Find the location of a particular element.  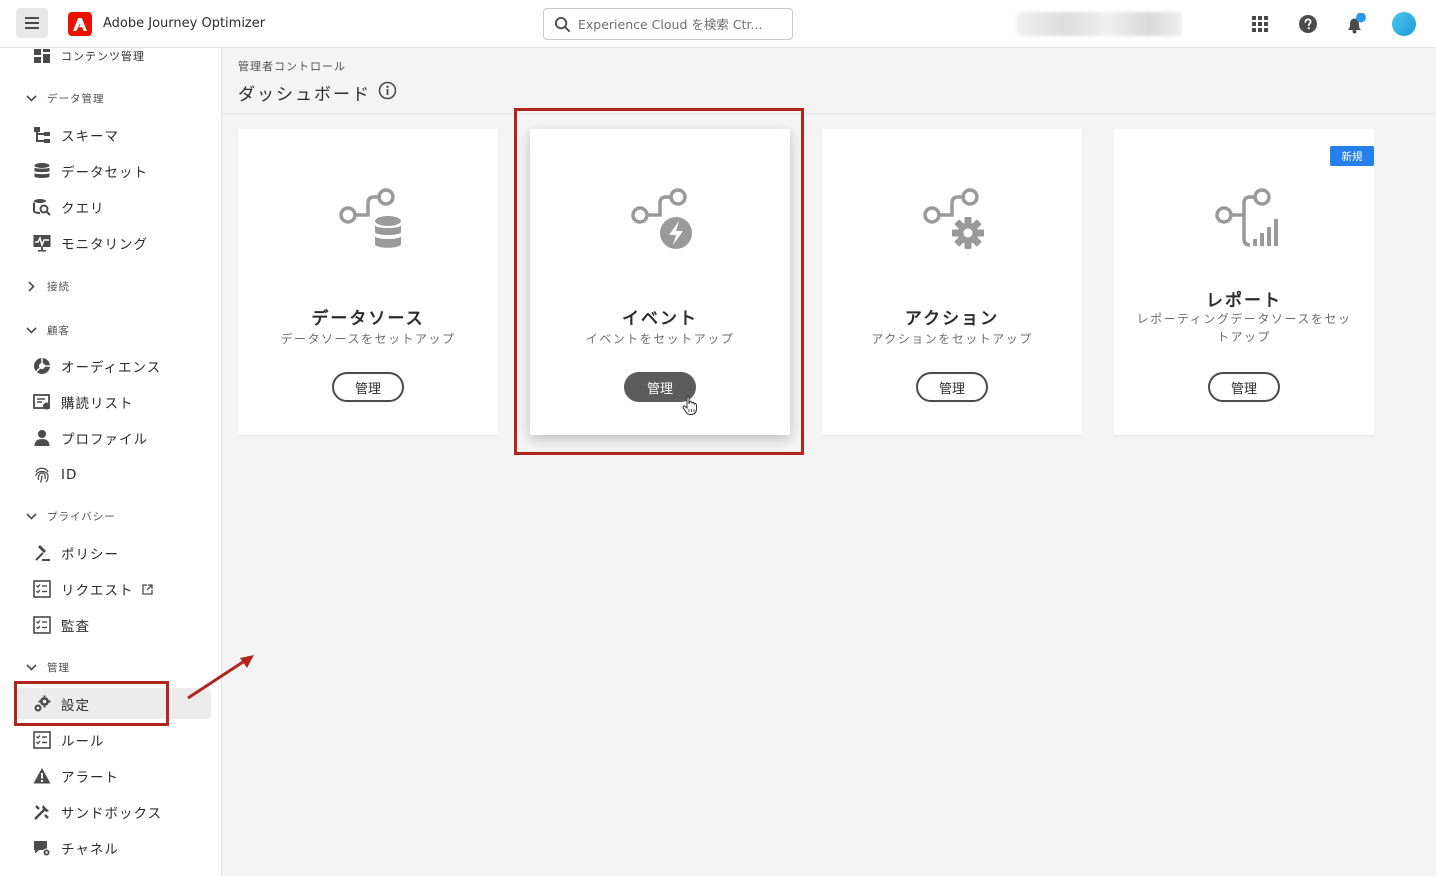

section-connections: 接続 is located at coordinates (47, 286).